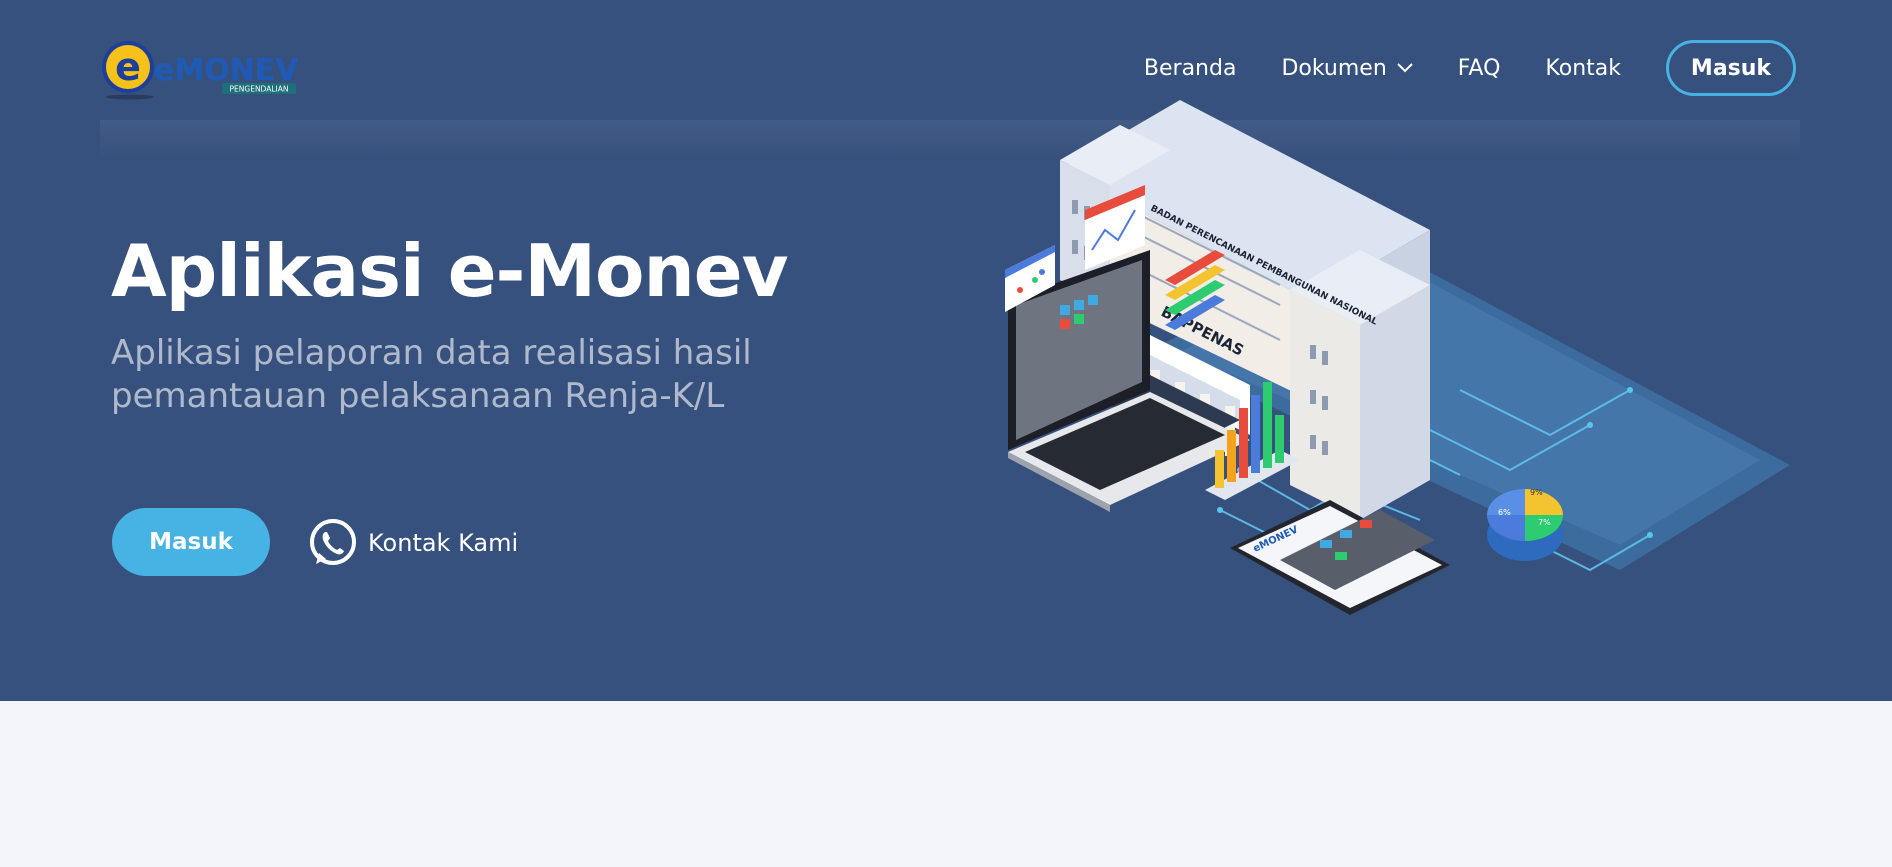 This screenshot has height=867, width=1892. I want to click on pie-label-1: 9%, so click(1536, 492).